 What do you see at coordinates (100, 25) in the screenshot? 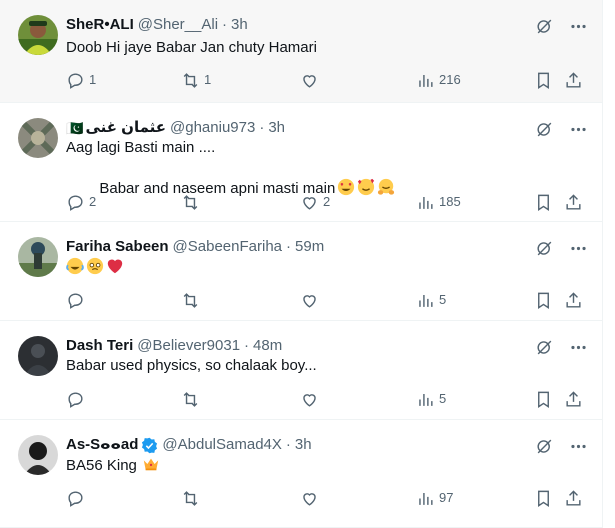
I see `display-name: SheR•ALI` at bounding box center [100, 25].